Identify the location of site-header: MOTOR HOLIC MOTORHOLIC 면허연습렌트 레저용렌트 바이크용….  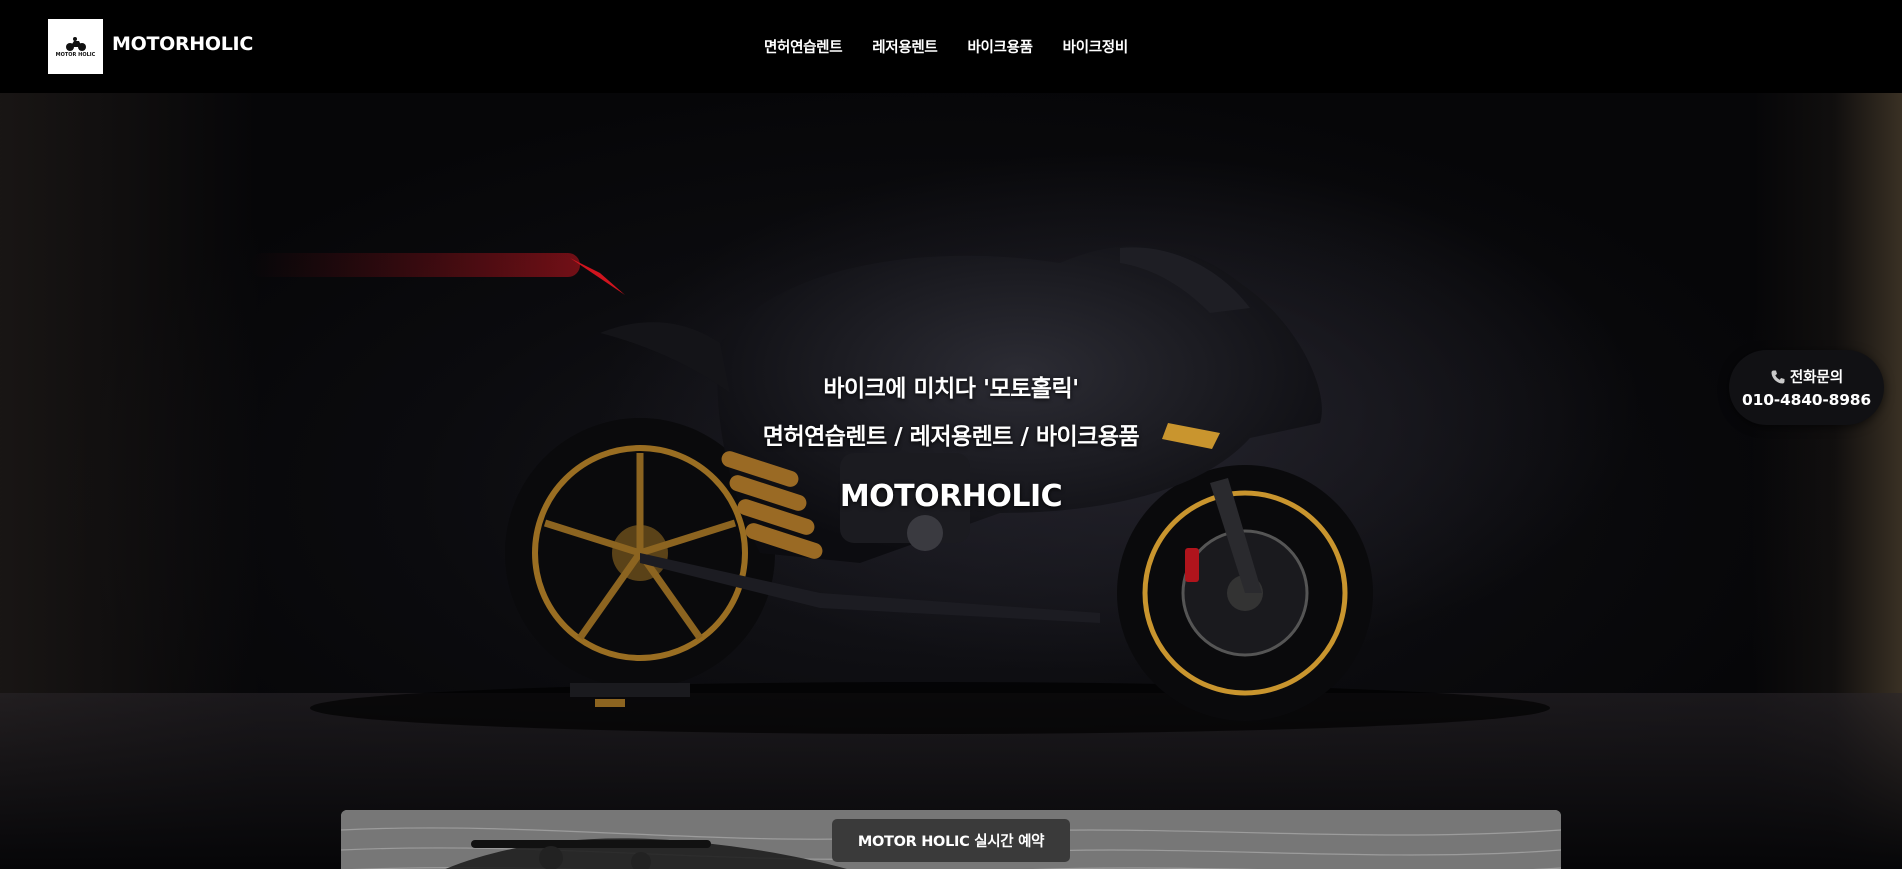
(951, 46).